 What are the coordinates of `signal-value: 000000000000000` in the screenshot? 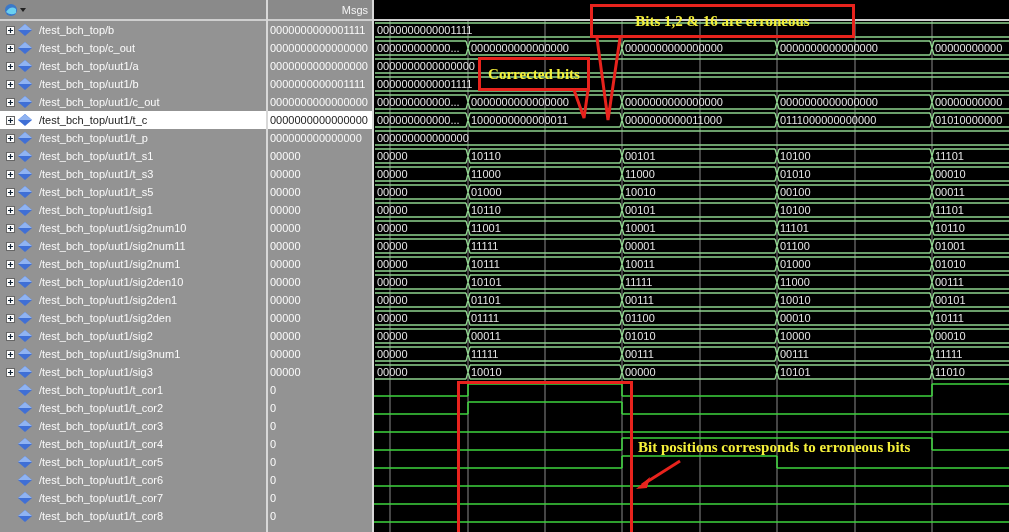 It's located at (315, 138).